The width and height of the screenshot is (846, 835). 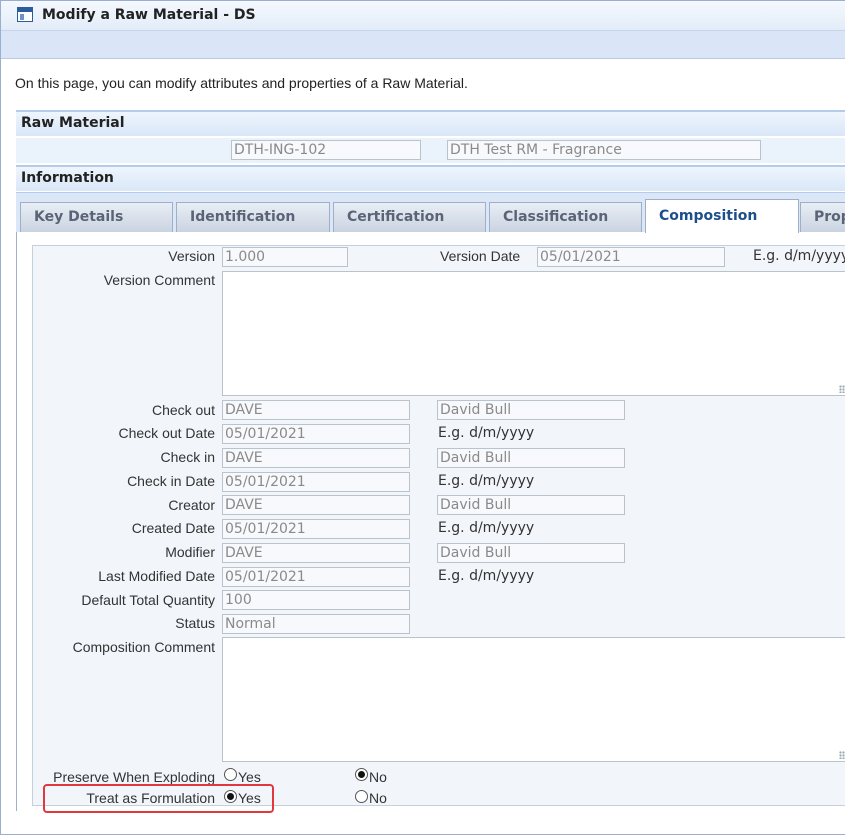 What do you see at coordinates (187, 457) in the screenshot?
I see `check-in-label: Check in` at bounding box center [187, 457].